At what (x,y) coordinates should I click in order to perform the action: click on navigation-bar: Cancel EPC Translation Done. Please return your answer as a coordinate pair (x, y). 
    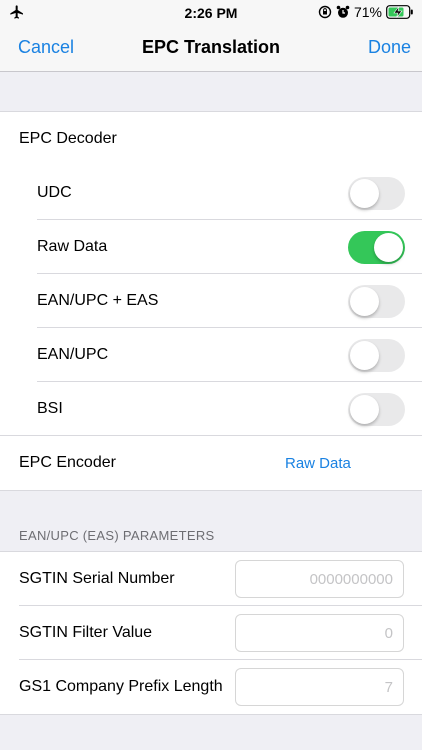
    Looking at the image, I should click on (211, 49).